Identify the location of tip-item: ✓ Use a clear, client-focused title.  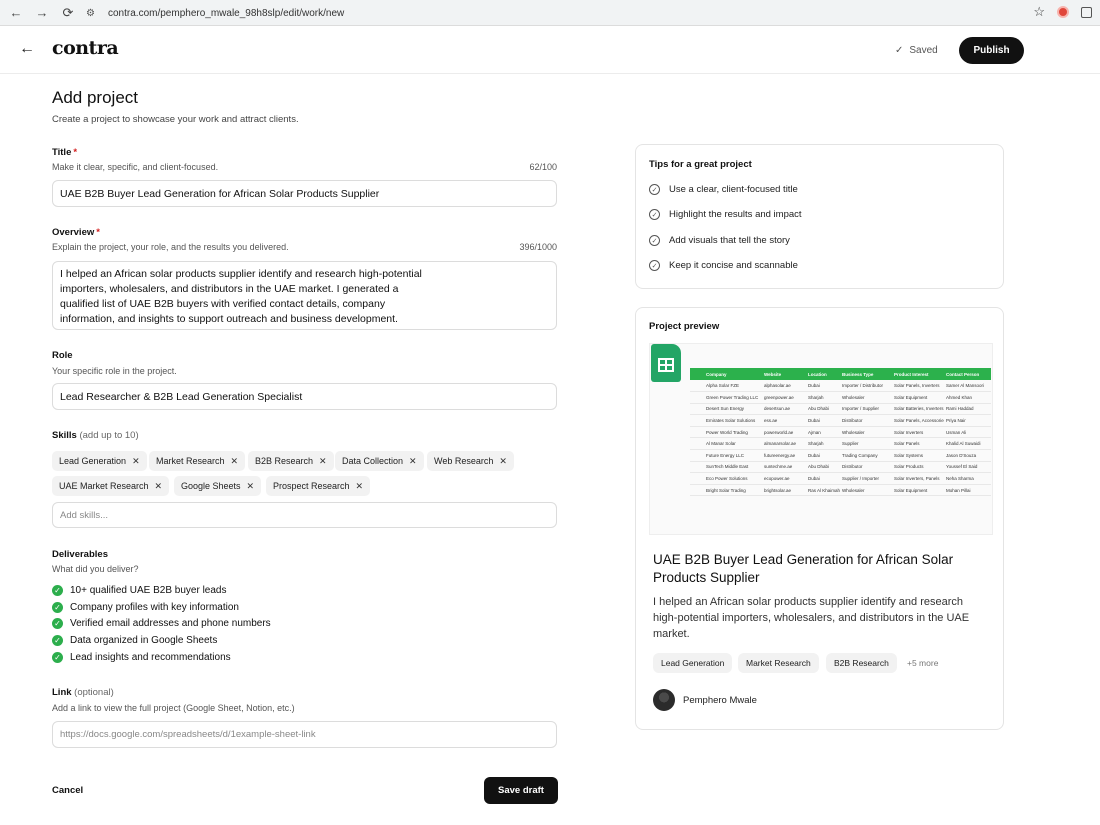
(723, 189).